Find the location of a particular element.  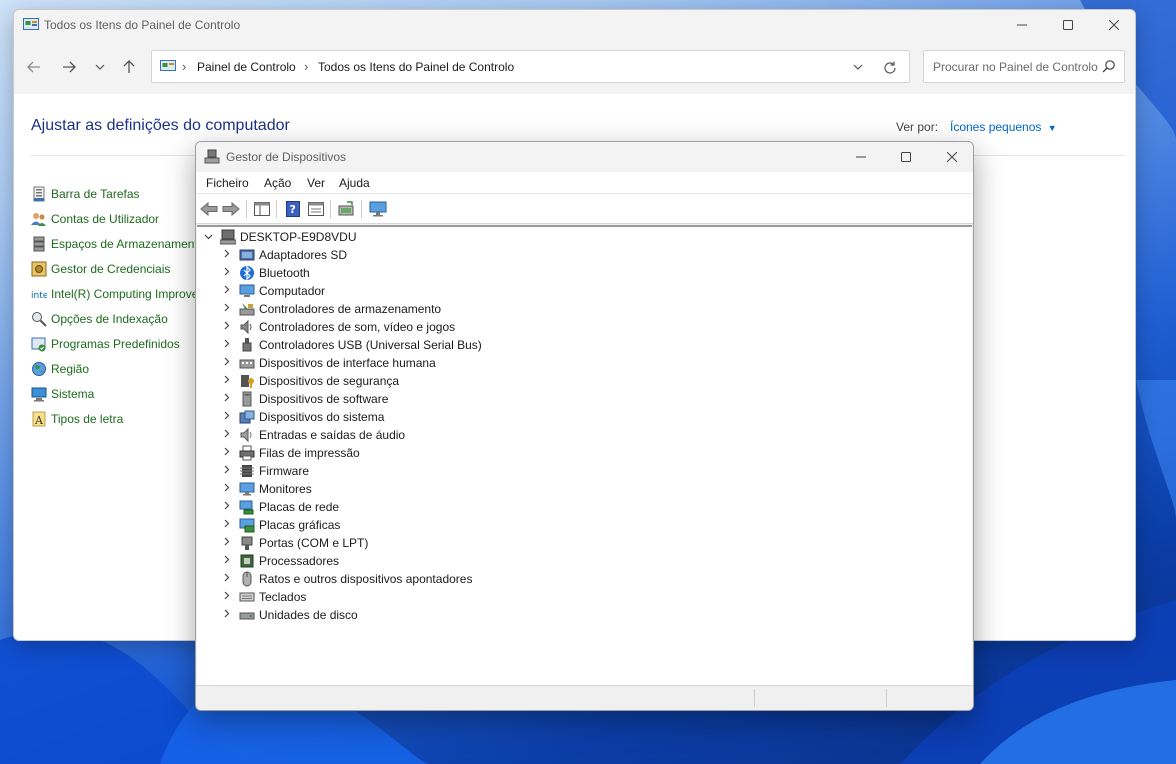

keyboard-icon is located at coordinates (247, 597).